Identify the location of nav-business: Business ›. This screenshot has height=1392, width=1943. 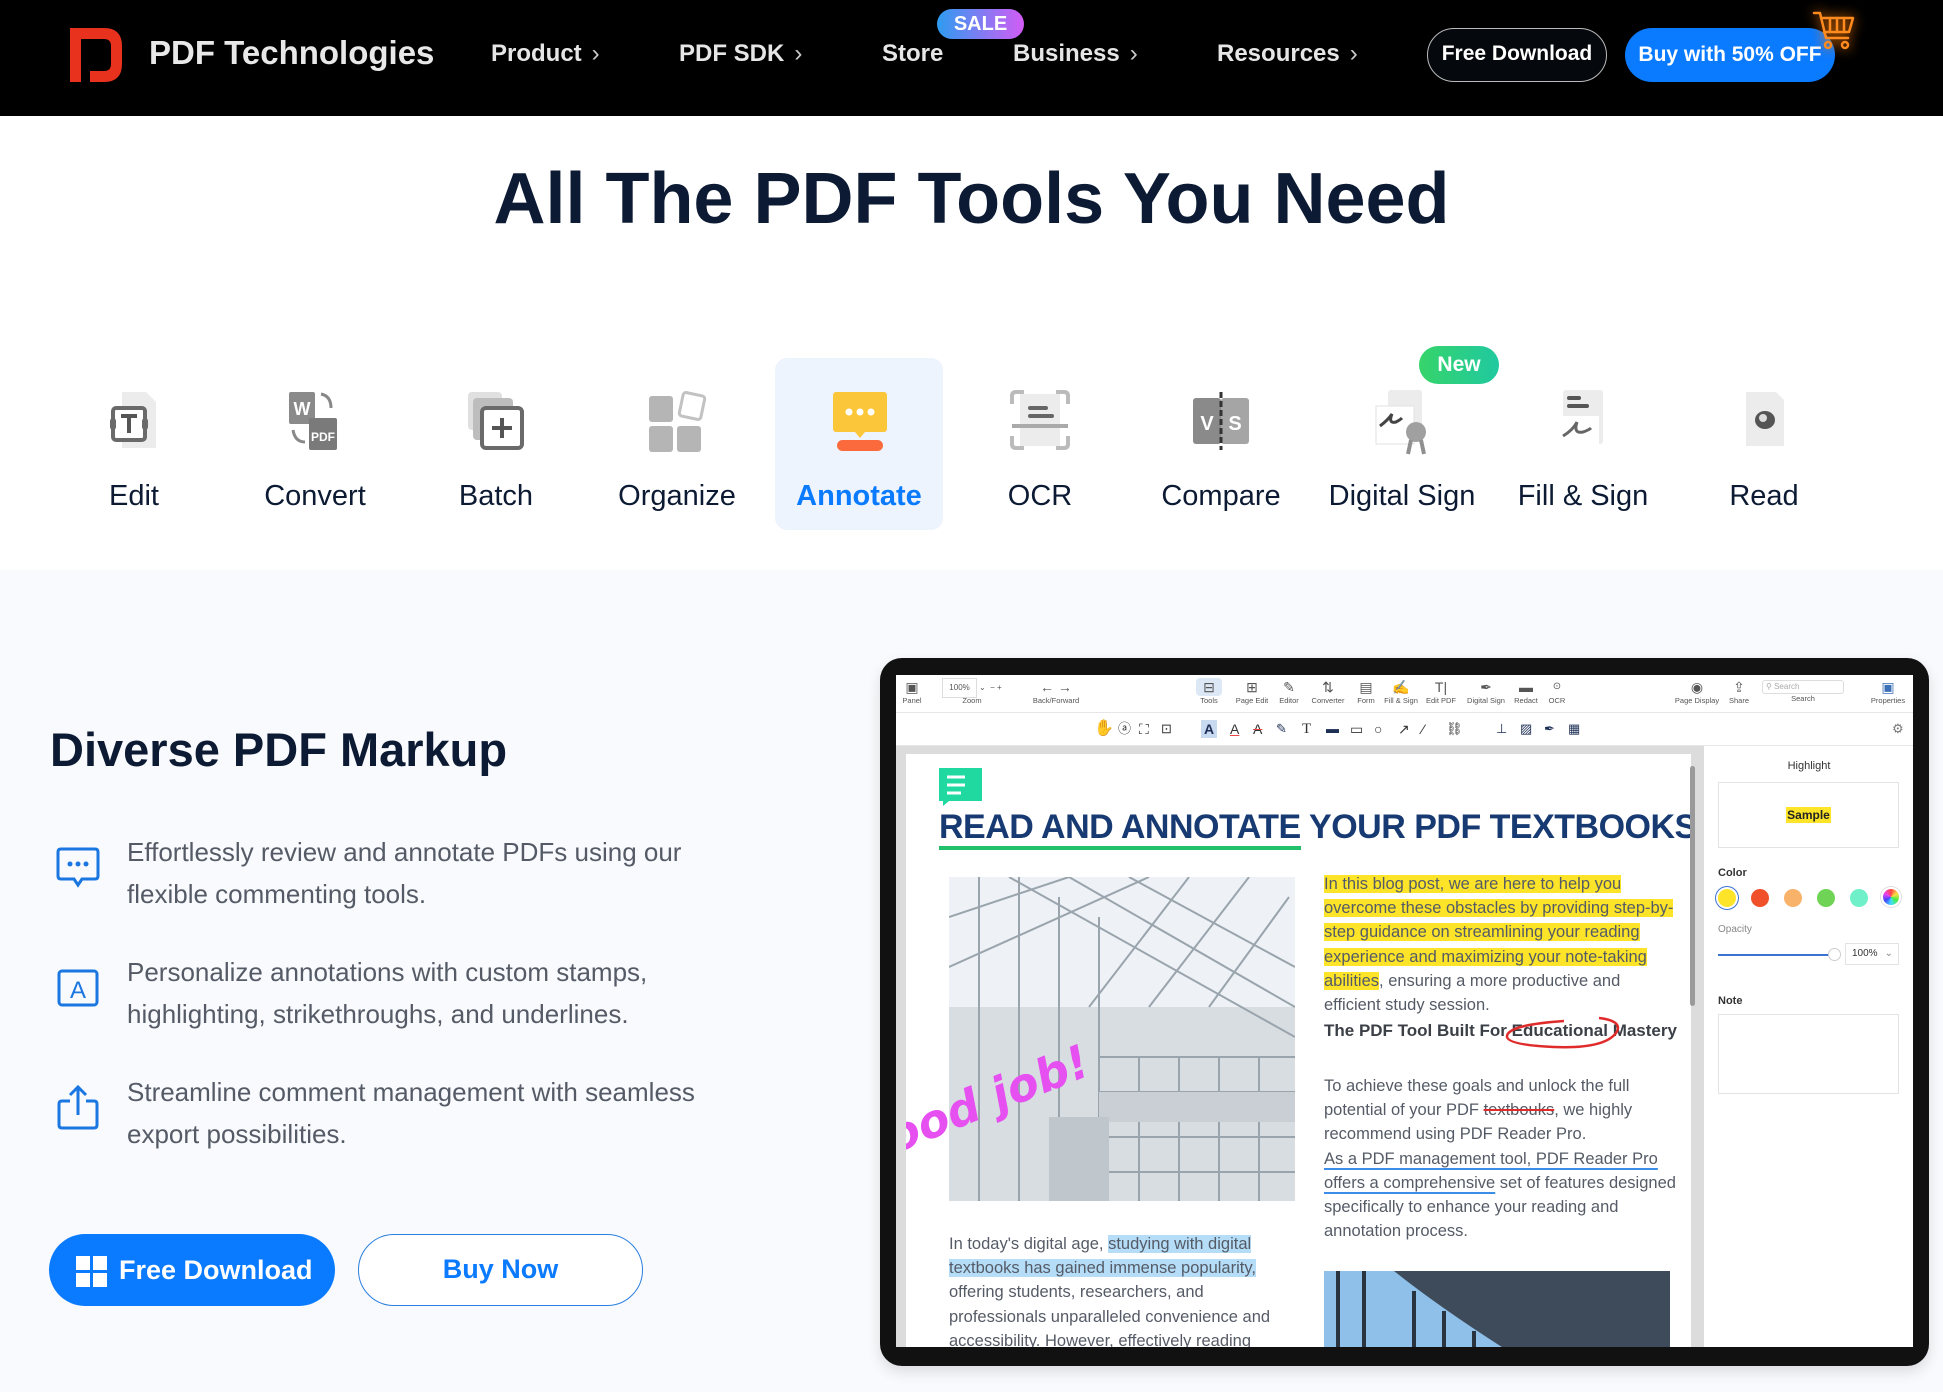
(1075, 54).